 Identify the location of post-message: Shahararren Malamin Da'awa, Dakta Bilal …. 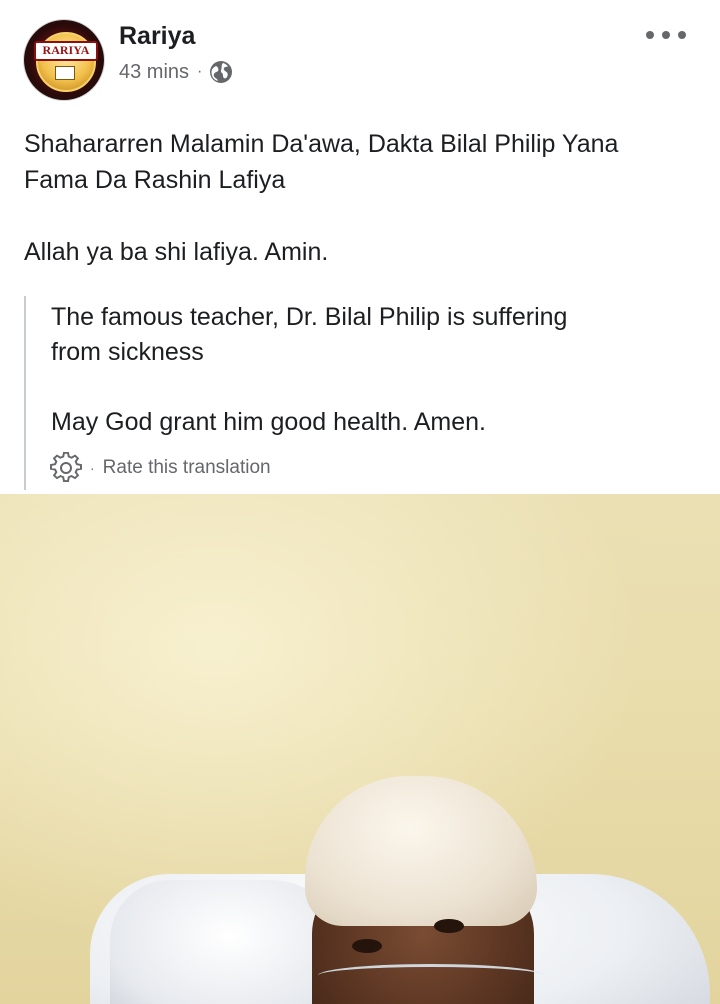
(360, 198).